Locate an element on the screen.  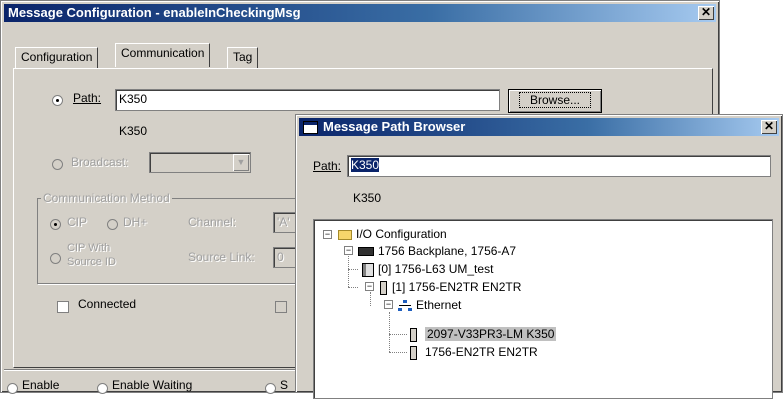
broadcast-radio is located at coordinates (57, 164).